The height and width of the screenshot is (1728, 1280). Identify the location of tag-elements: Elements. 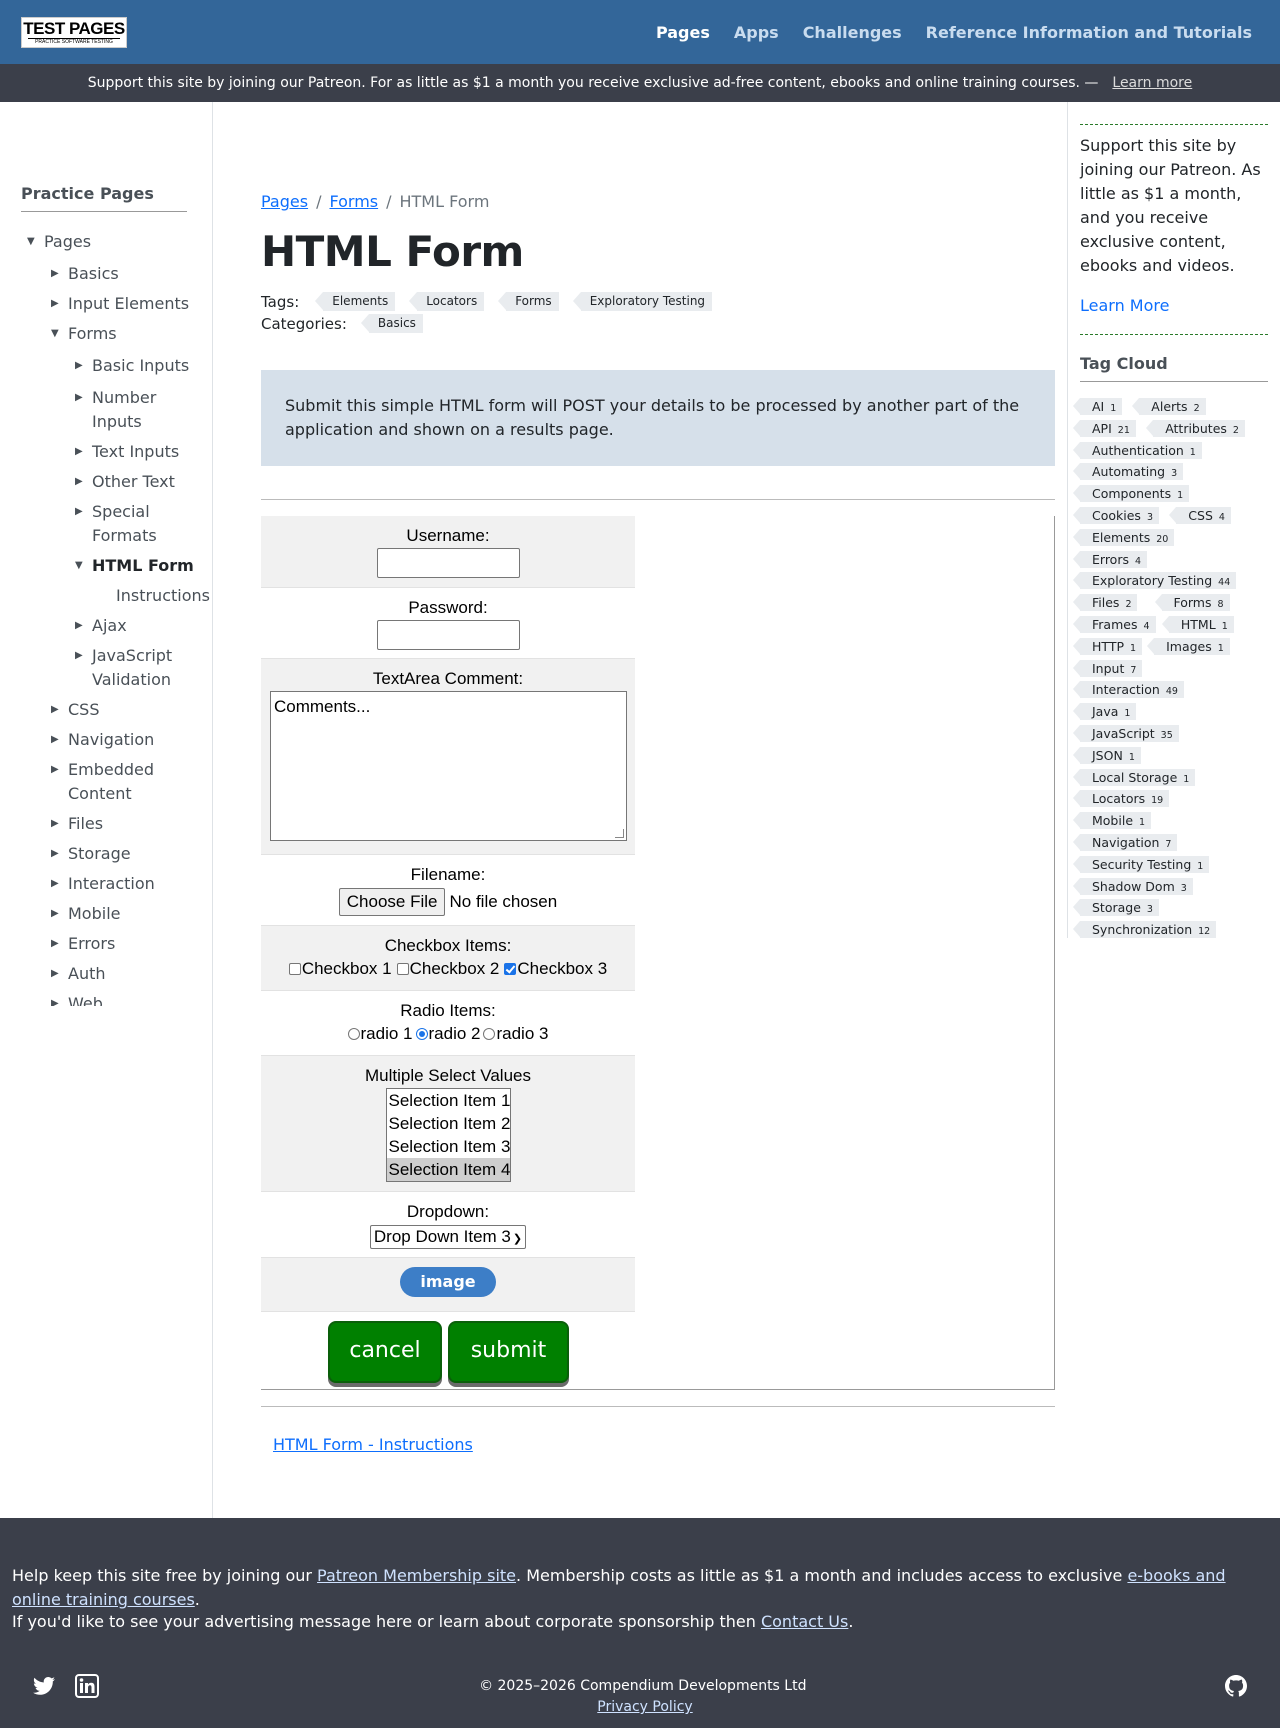
(355, 301).